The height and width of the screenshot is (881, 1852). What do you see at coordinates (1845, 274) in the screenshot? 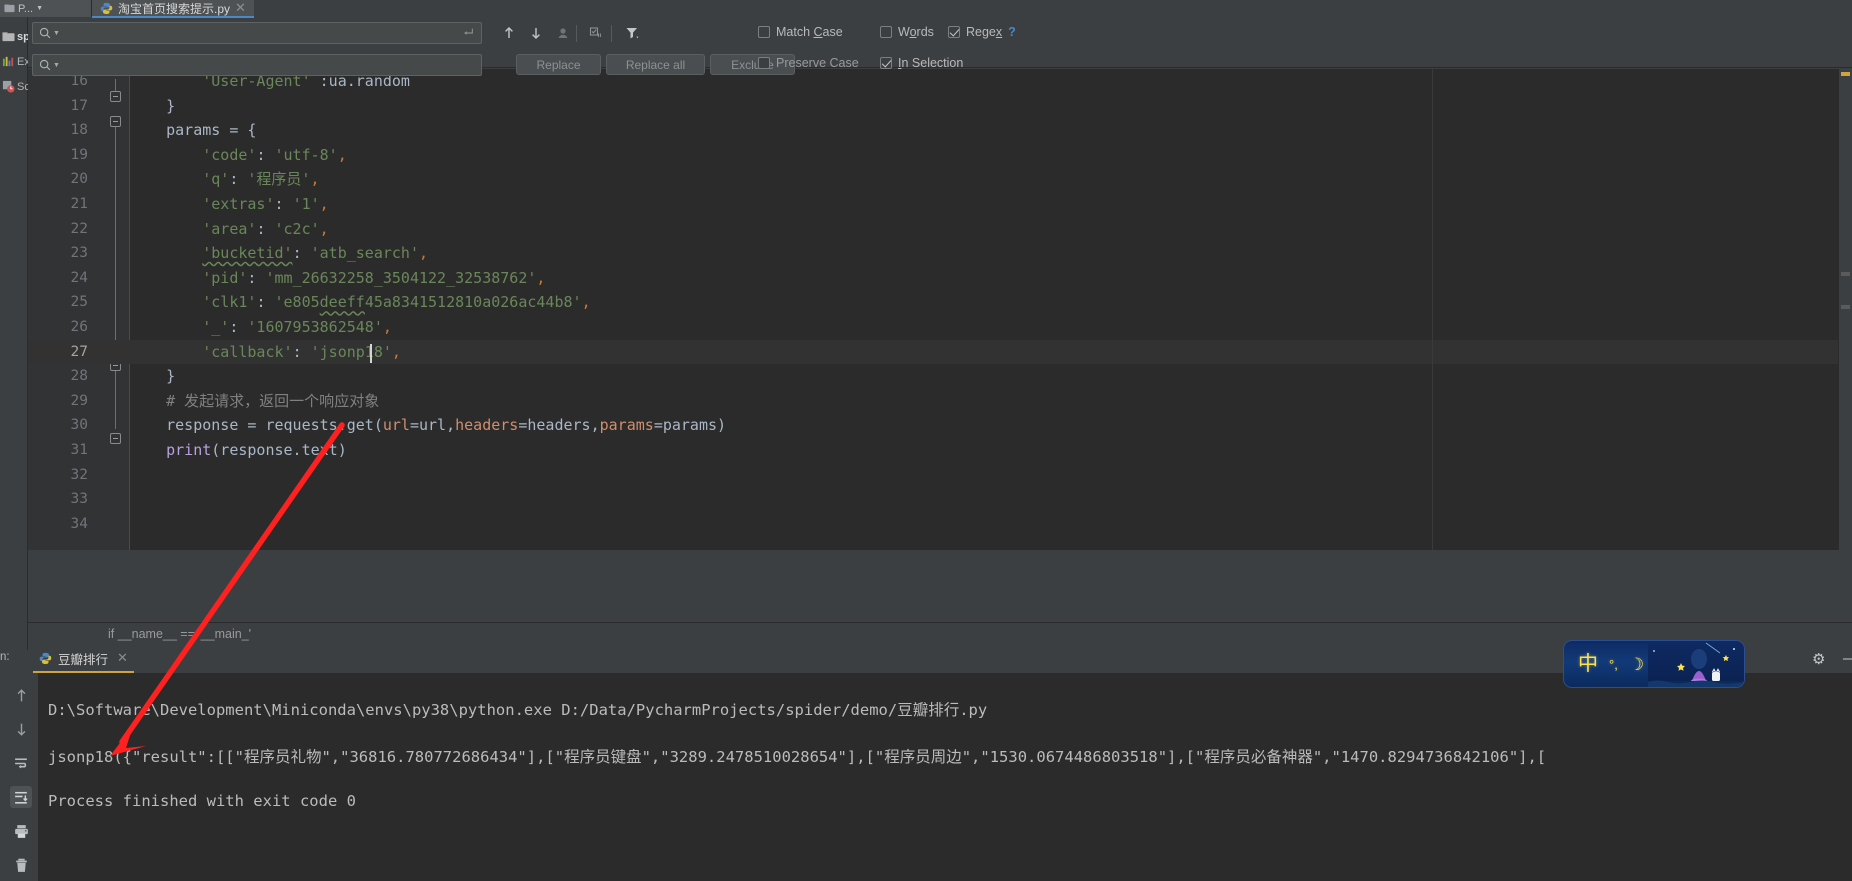
I see `caret-marker` at bounding box center [1845, 274].